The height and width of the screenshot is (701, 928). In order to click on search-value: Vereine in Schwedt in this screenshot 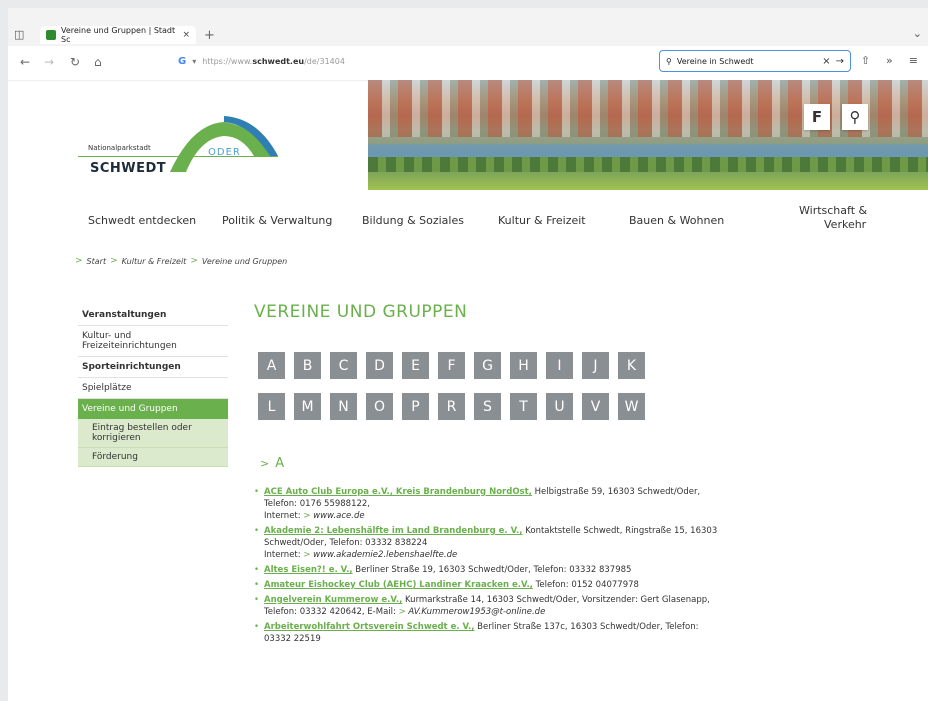, I will do `click(715, 61)`.